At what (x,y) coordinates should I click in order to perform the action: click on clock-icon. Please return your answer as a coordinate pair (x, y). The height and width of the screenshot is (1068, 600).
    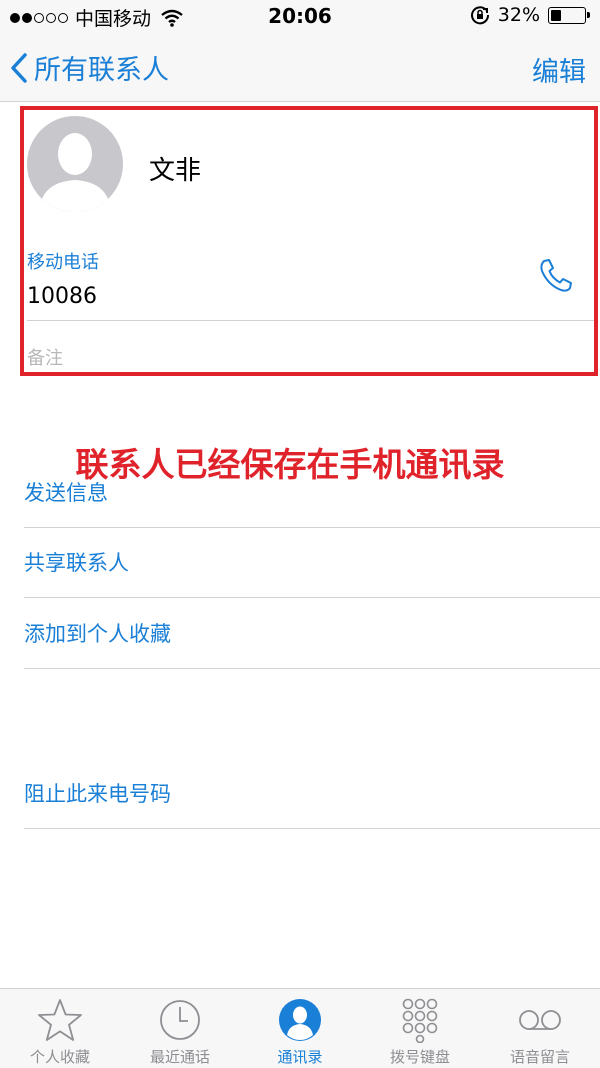
    Looking at the image, I should click on (180, 1020).